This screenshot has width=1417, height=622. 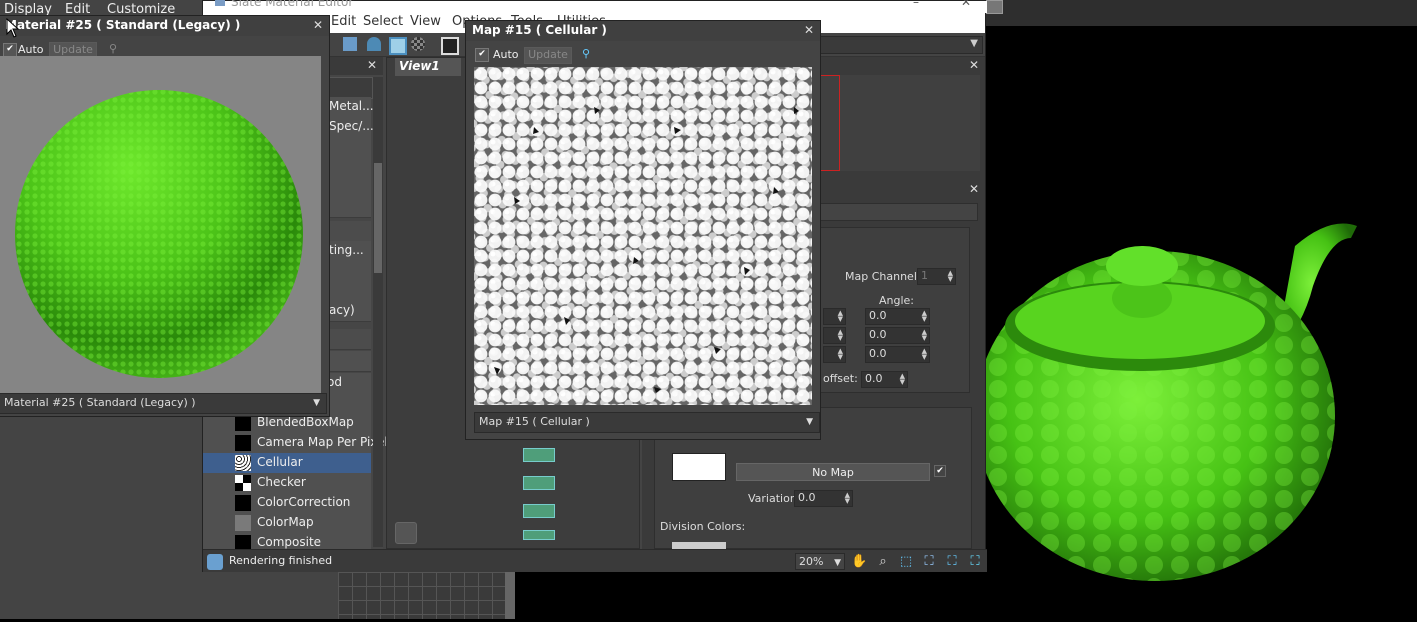 What do you see at coordinates (883, 276) in the screenshot?
I see `map-channel-label: Map Channel:` at bounding box center [883, 276].